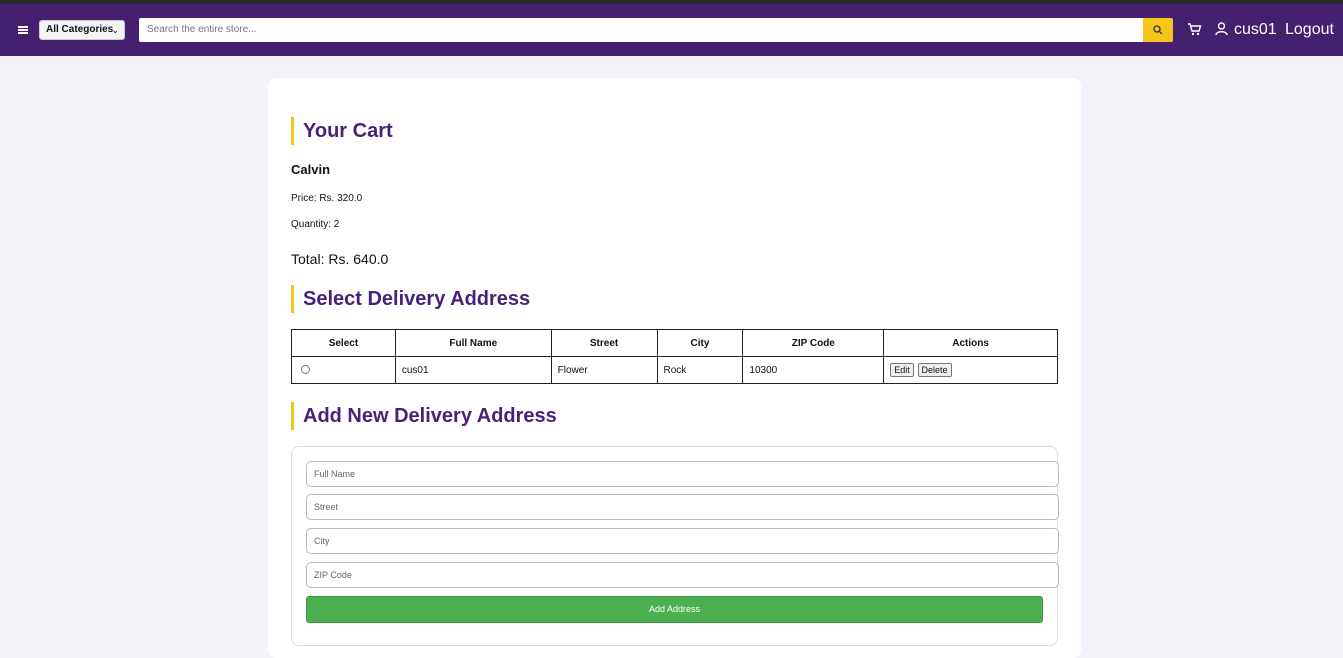 This screenshot has height=658, width=1343. Describe the element at coordinates (1255, 30) in the screenshot. I see `username-link: cus01` at that location.